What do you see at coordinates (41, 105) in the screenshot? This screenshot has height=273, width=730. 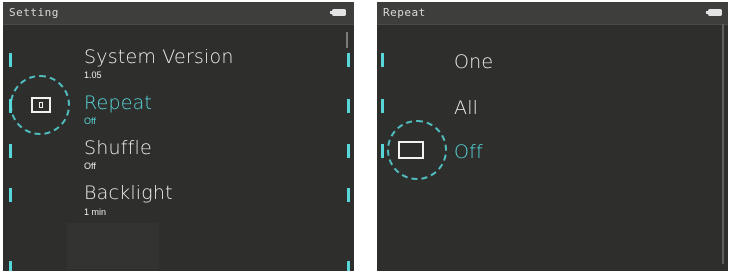 I see `repeat-icon` at bounding box center [41, 105].